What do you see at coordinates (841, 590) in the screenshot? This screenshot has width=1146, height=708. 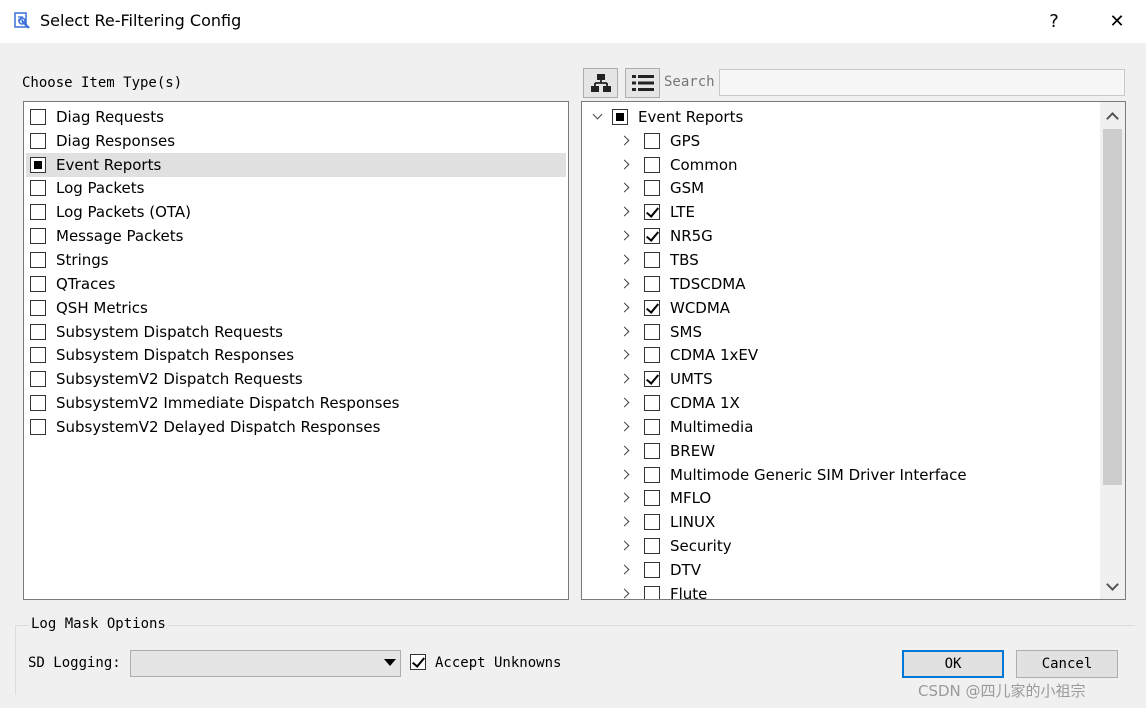 I see `tree-child-row: Flute` at bounding box center [841, 590].